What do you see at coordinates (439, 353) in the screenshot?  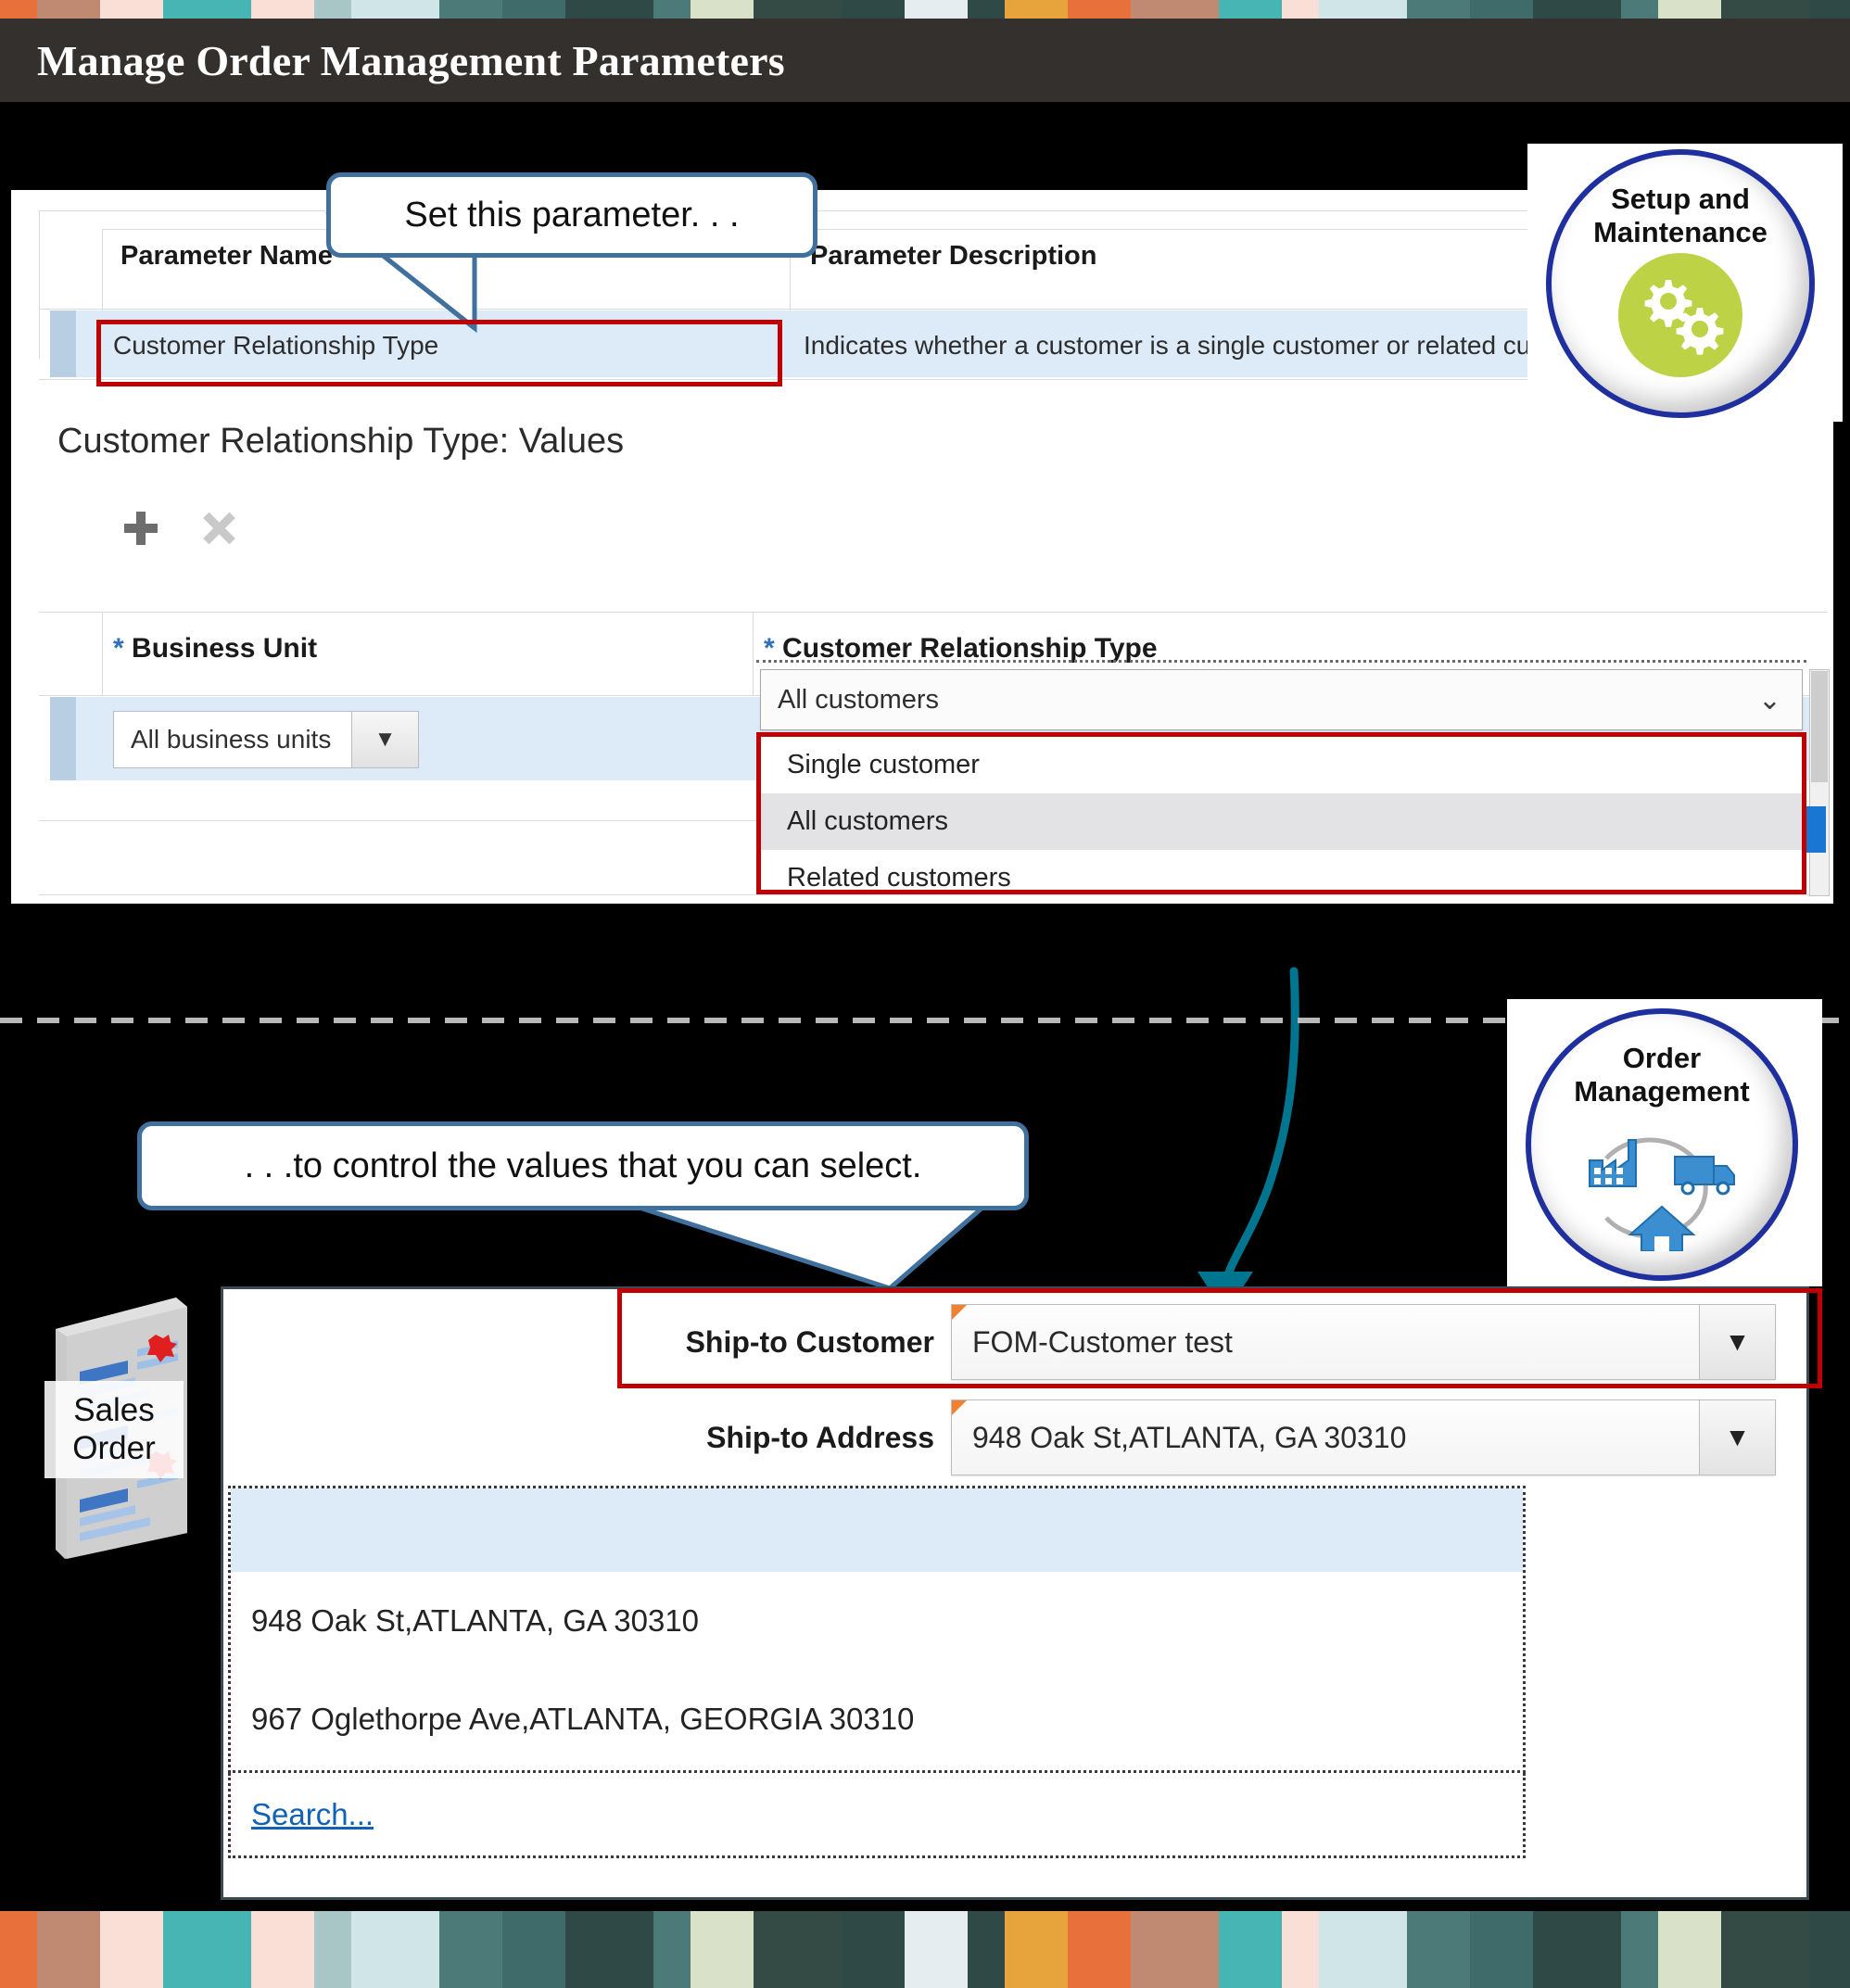 I see `highlight-parameter-name` at bounding box center [439, 353].